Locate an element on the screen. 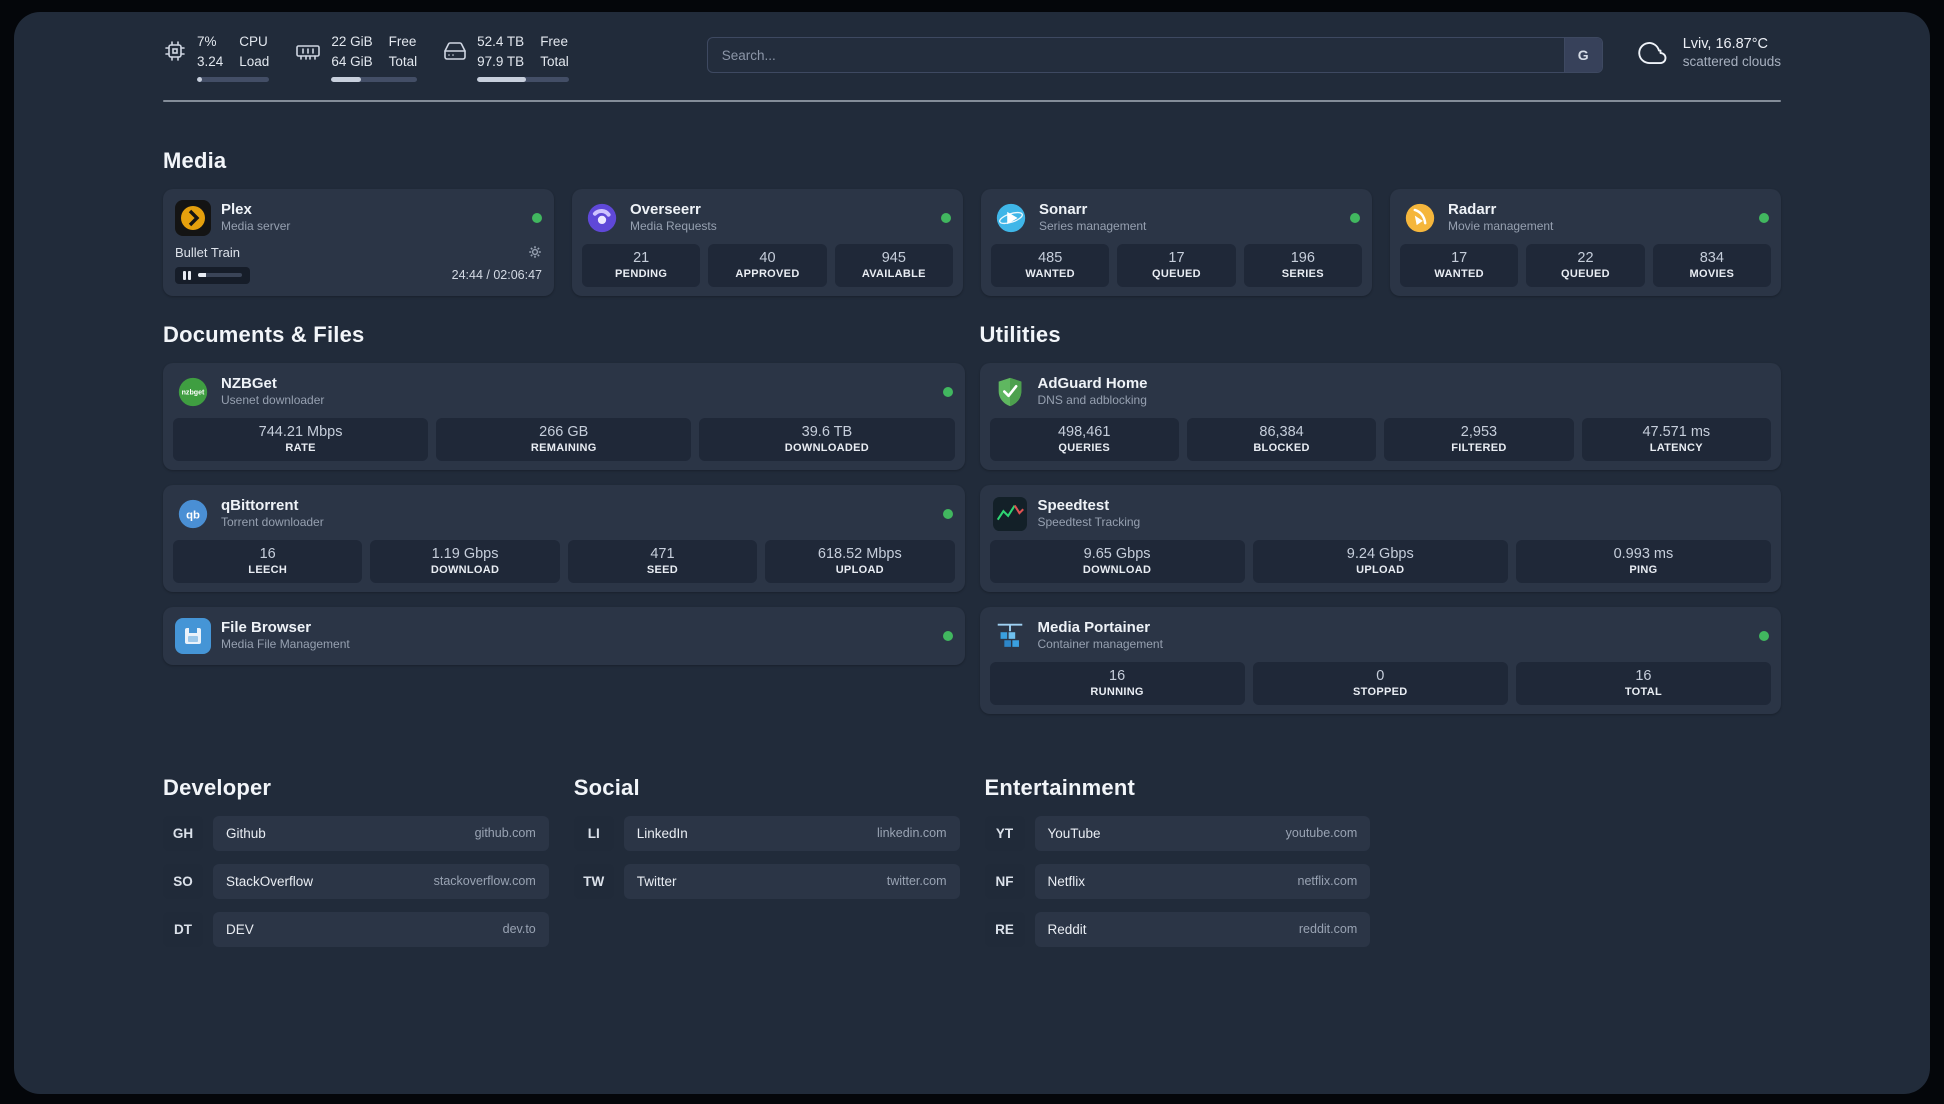  bookmark-abbr: YT is located at coordinates (1004, 833).